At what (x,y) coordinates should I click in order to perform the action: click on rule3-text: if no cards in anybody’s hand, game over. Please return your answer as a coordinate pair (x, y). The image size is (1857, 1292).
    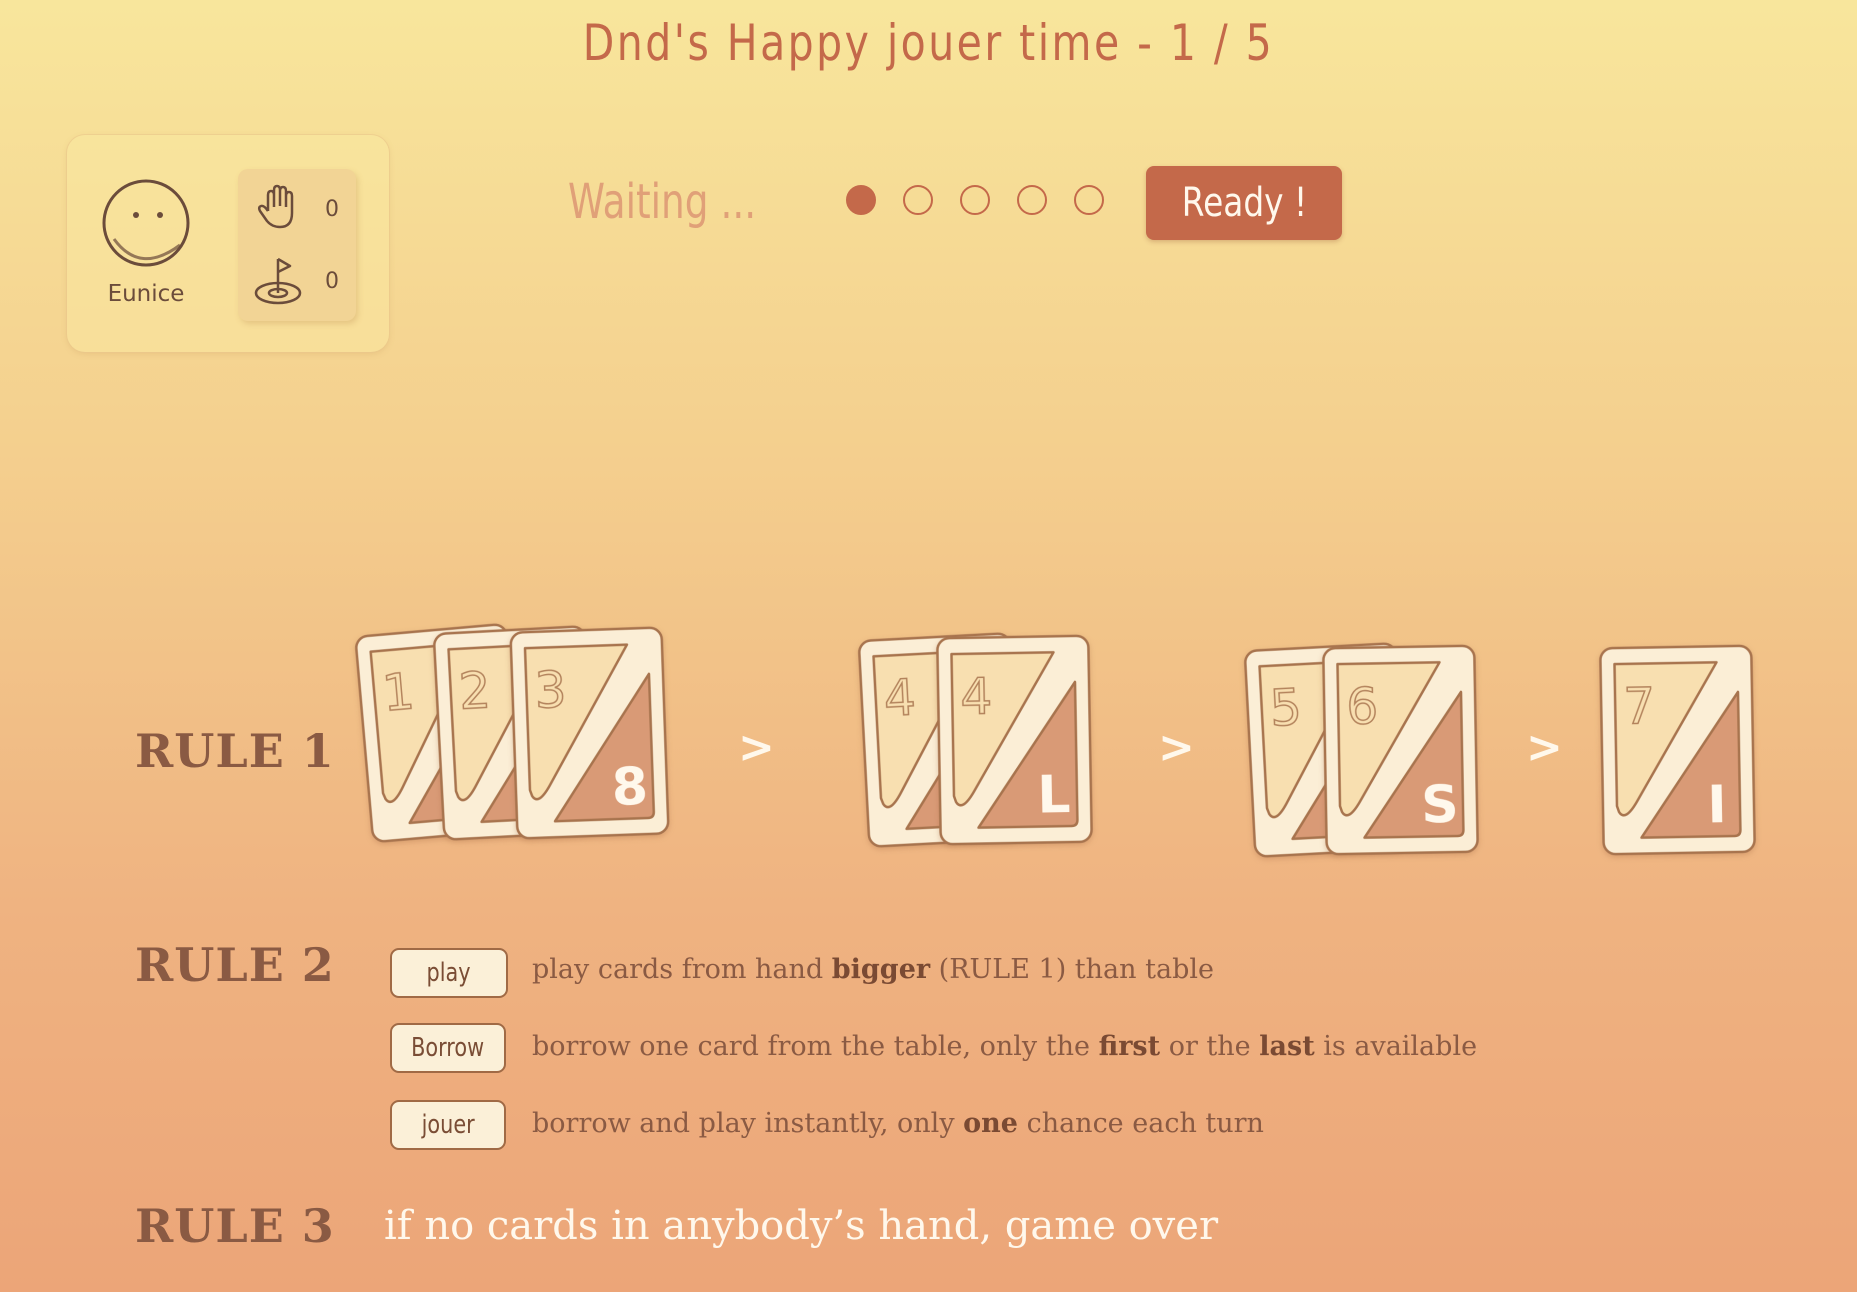
    Looking at the image, I should click on (801, 1226).